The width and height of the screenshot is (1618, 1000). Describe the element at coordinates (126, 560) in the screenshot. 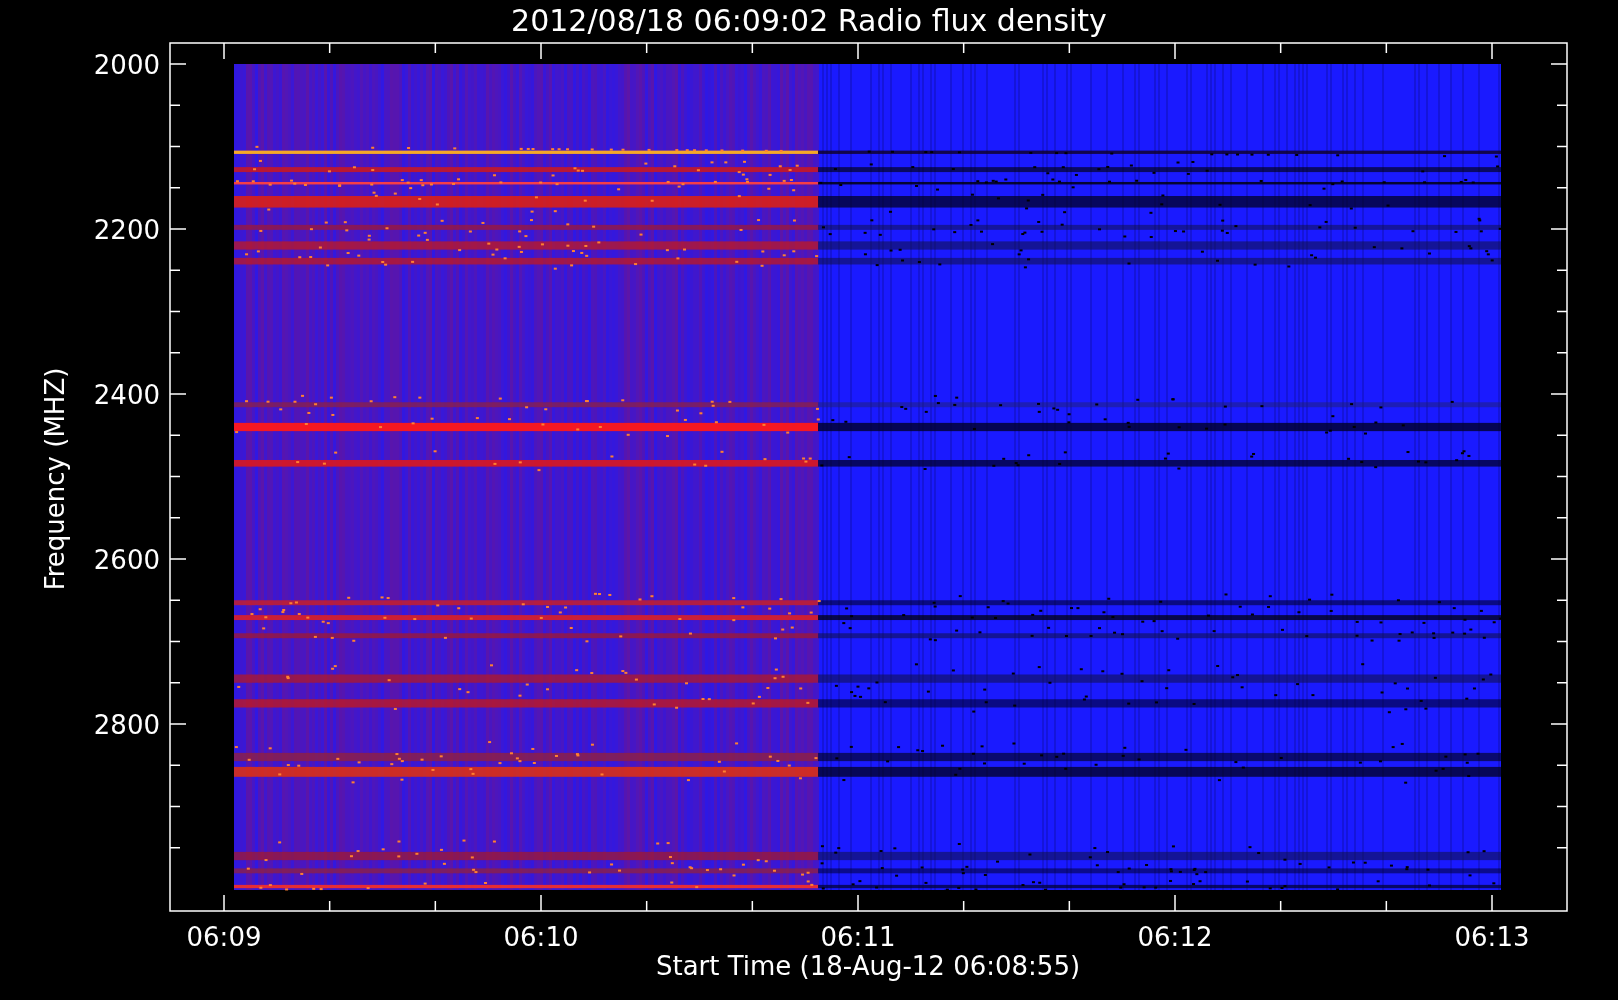

I see `y-tick-label: 2600` at that location.